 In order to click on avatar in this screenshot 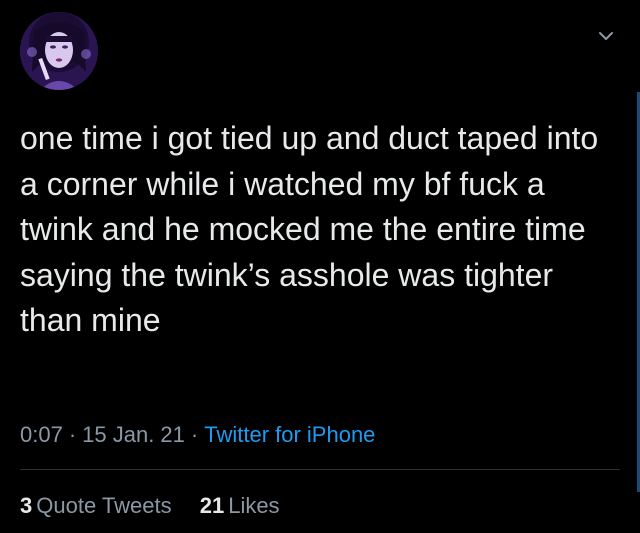, I will do `click(59, 51)`.